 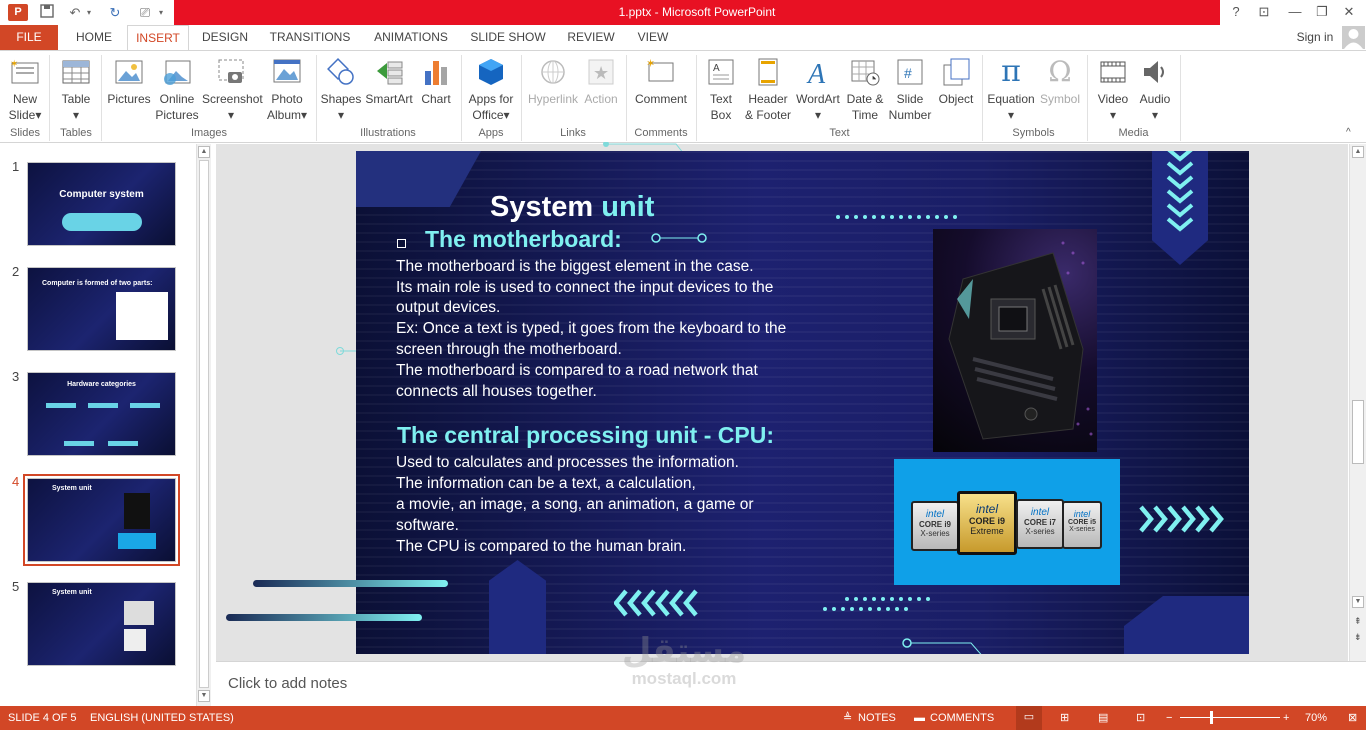 What do you see at coordinates (1060, 81) in the screenshot?
I see `symbol-button: Ω Symbol` at bounding box center [1060, 81].